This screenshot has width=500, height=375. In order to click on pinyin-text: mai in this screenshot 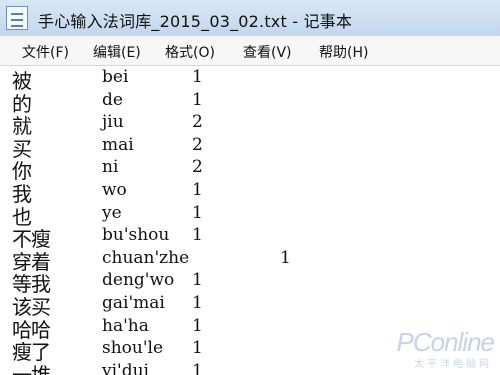, I will do `click(118, 144)`.